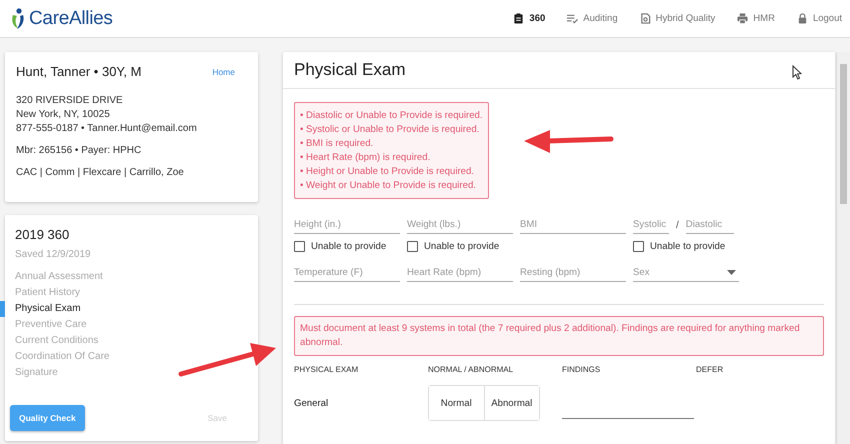 The height and width of the screenshot is (444, 850). Describe the element at coordinates (797, 72) in the screenshot. I see `cursor-icon` at that location.